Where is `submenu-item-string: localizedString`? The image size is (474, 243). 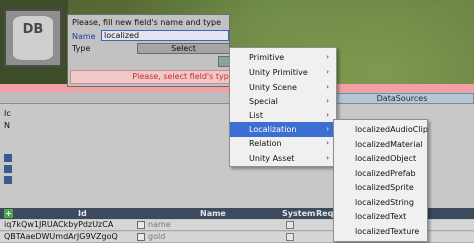 submenu-item-string: localizedString is located at coordinates (380, 202).